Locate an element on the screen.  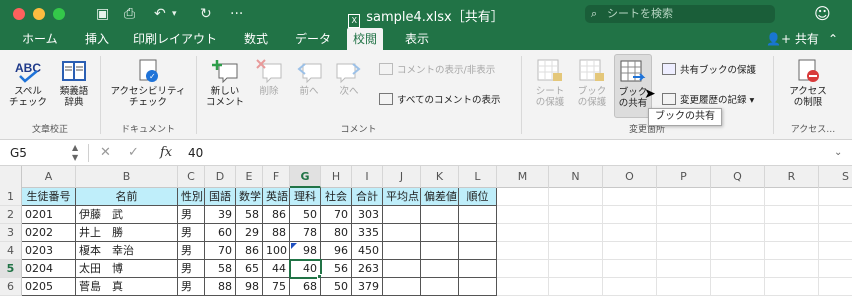
cell-s4 is located at coordinates (835, 251).